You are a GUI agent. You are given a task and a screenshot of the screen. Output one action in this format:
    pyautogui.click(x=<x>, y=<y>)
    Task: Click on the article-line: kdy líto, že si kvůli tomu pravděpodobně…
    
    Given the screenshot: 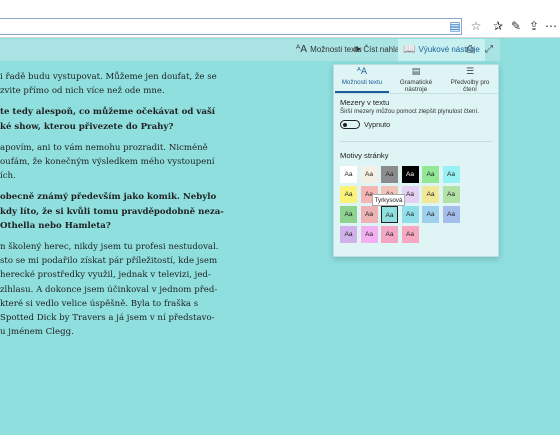 What is the action you would take?
    pyautogui.click(x=112, y=211)
    